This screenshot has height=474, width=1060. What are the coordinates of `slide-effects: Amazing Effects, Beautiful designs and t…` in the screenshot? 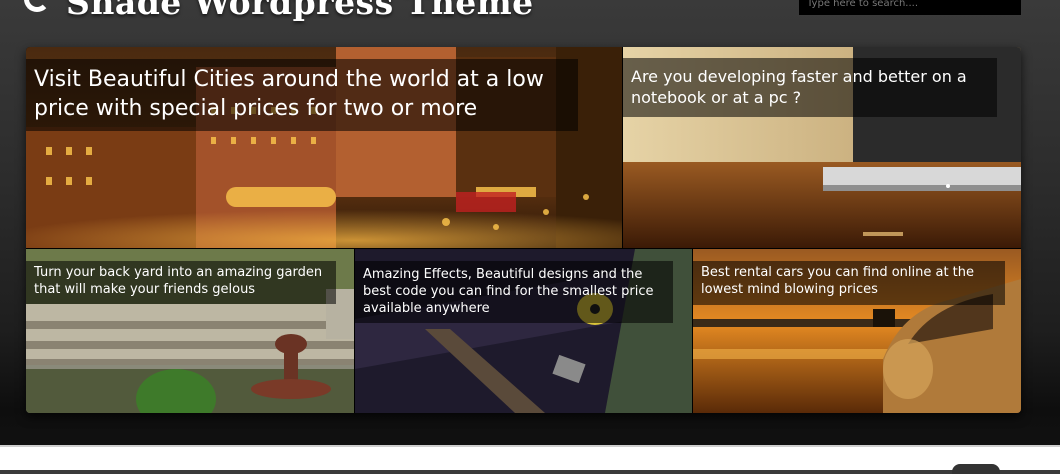 It's located at (523, 331).